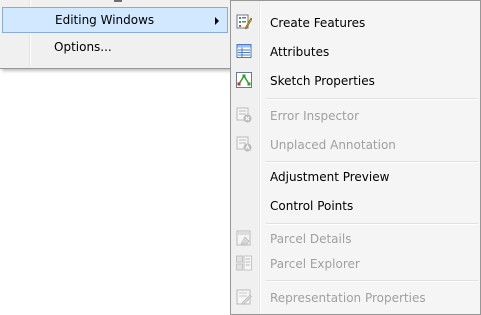  I want to click on menu-item-sketch-properties: Sketch Properties, so click(355, 81).